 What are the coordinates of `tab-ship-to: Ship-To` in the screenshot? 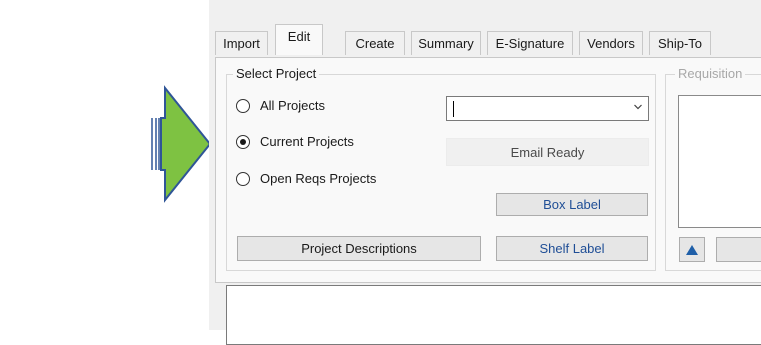 It's located at (680, 43).